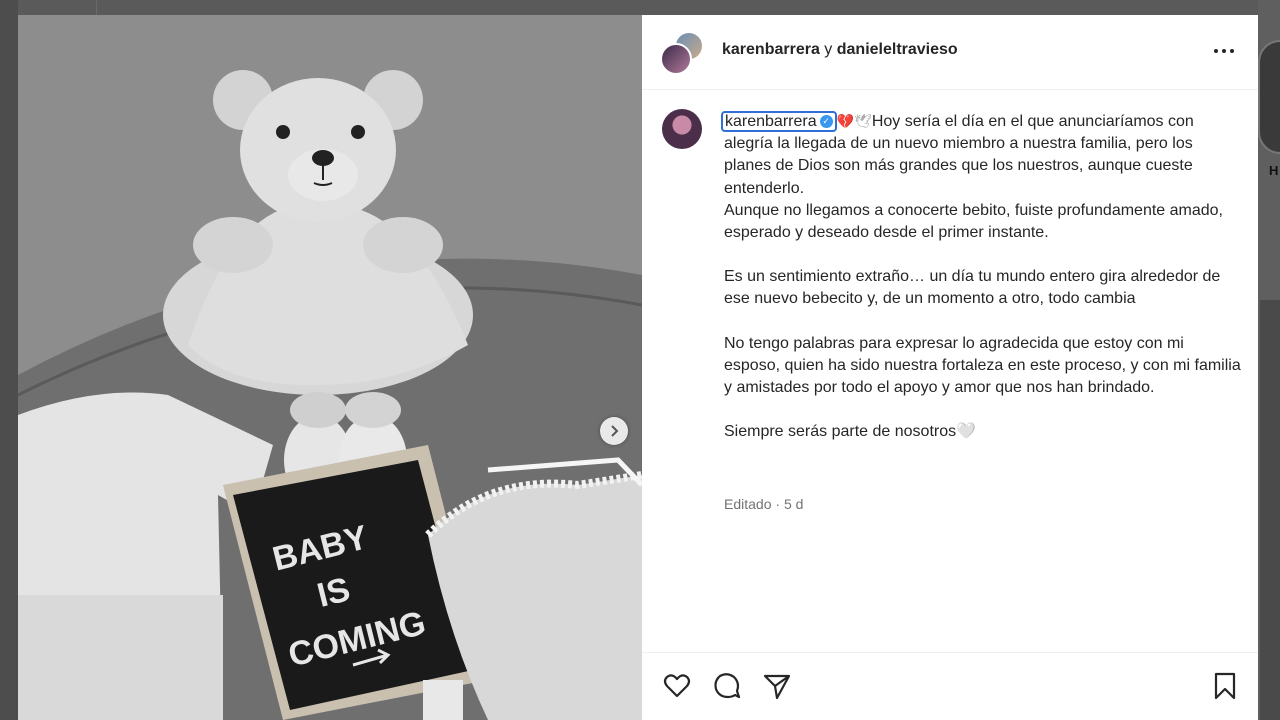 This screenshot has width=1280, height=720. What do you see at coordinates (845, 121) in the screenshot?
I see `broken-heart-icon: 💔` at bounding box center [845, 121].